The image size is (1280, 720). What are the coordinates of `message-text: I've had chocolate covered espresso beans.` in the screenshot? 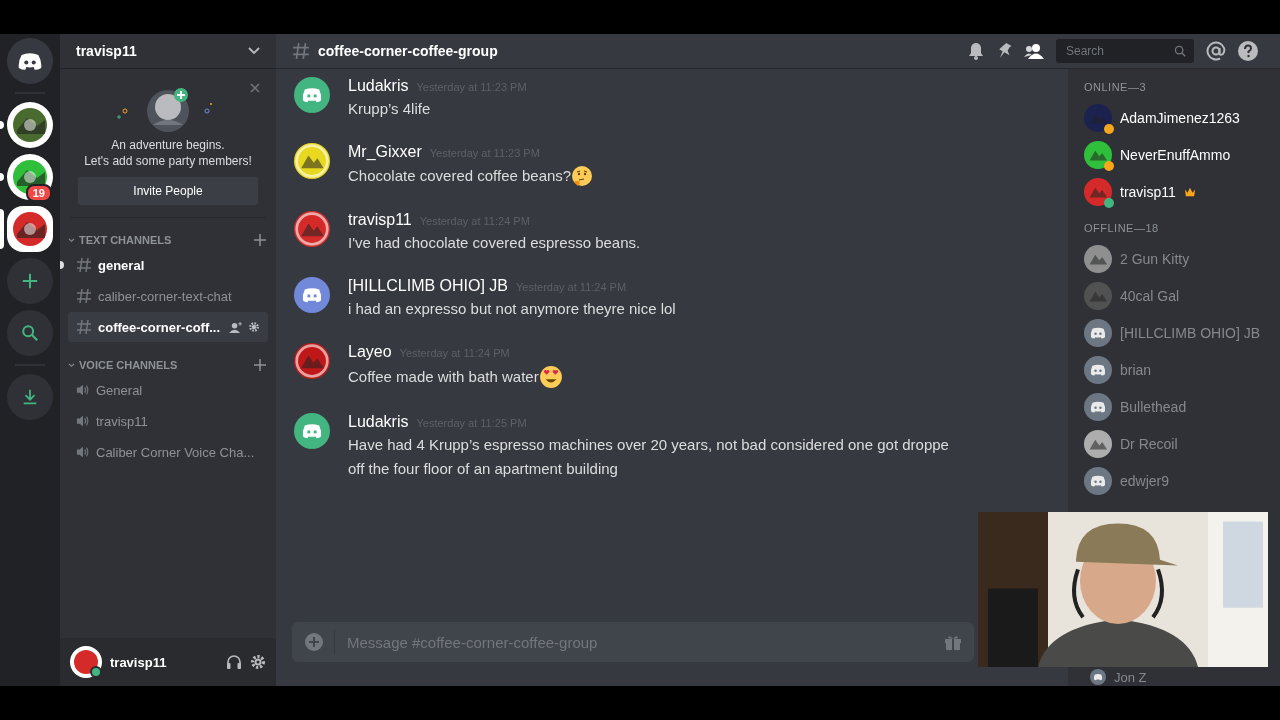 It's located at (494, 243).